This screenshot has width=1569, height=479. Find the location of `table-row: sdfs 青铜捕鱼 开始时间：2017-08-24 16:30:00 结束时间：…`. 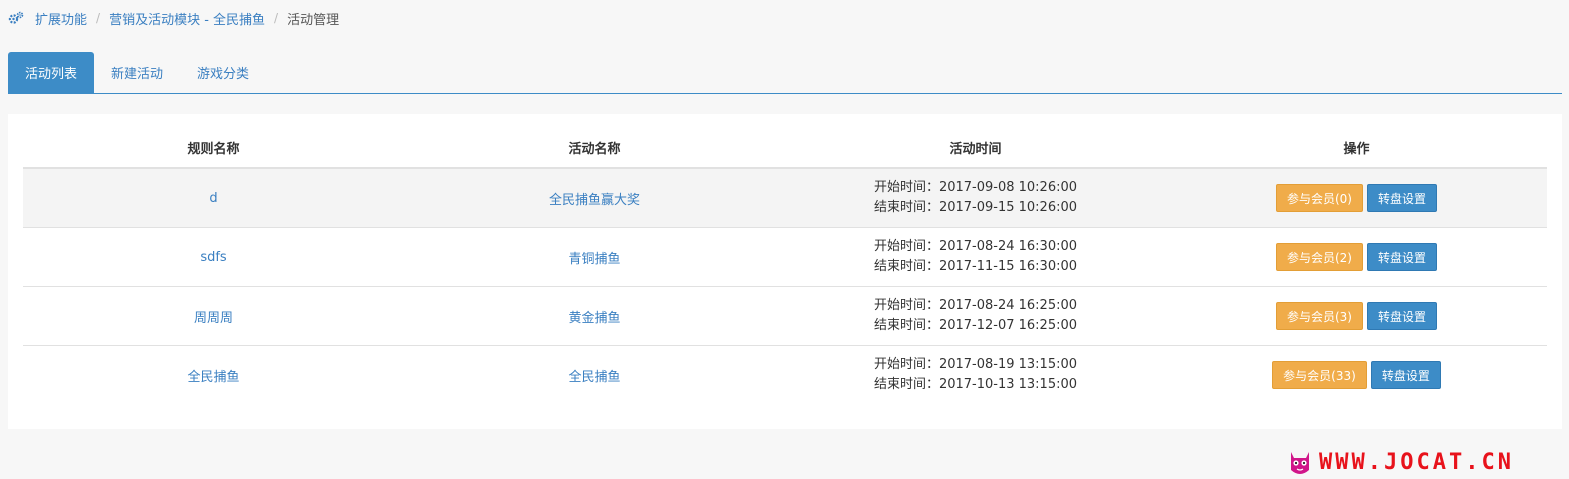

table-row: sdfs 青铜捕鱼 开始时间：2017-08-24 16:30:00 结束时间：… is located at coordinates (785, 257).